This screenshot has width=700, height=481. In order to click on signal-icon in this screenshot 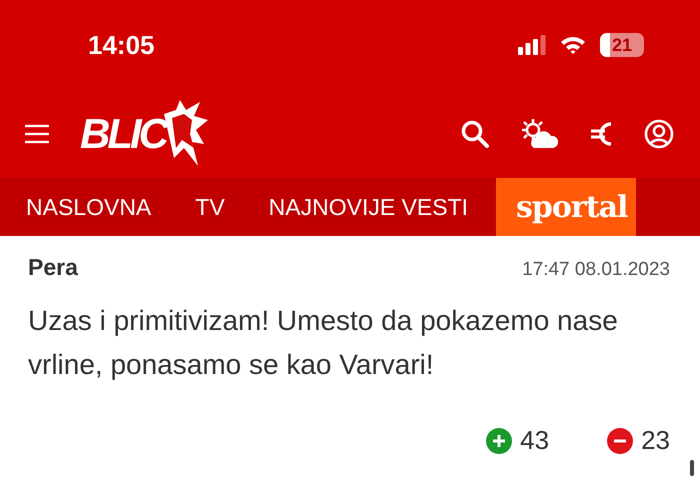, I will do `click(532, 45)`.